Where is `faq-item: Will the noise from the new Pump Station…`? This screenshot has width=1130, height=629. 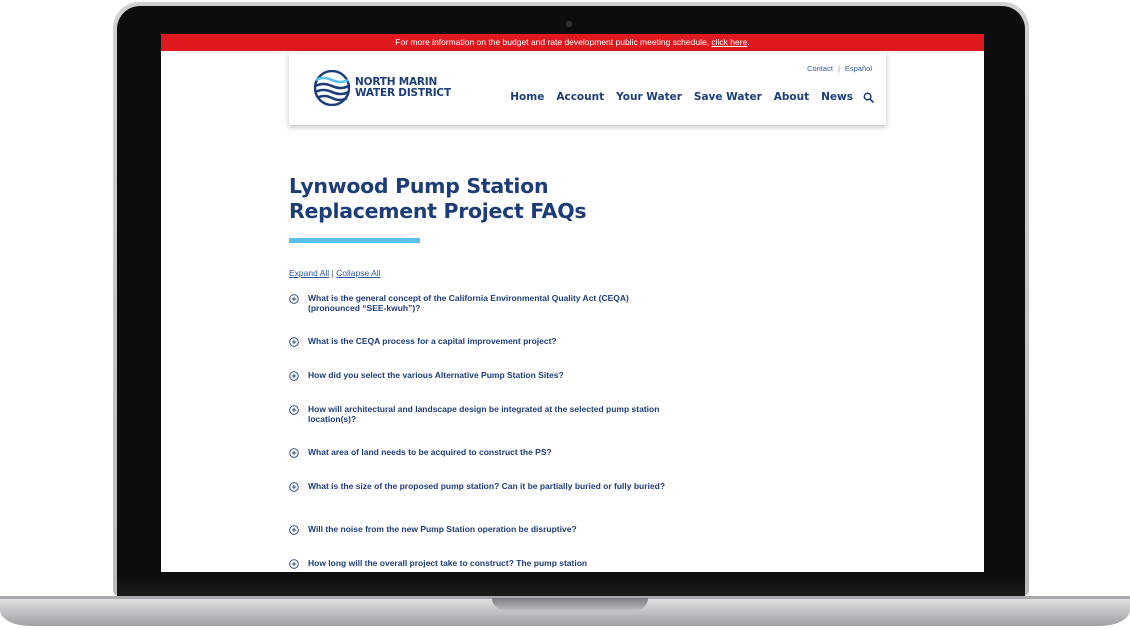 faq-item: Will the noise from the new Pump Station… is located at coordinates (504, 541).